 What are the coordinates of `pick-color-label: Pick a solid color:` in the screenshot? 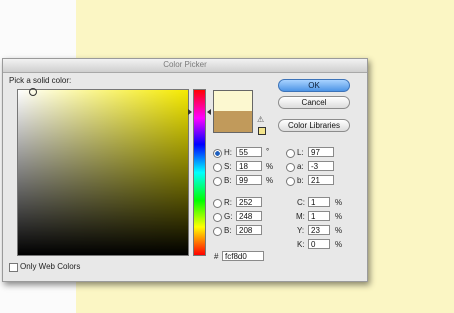 It's located at (40, 80).